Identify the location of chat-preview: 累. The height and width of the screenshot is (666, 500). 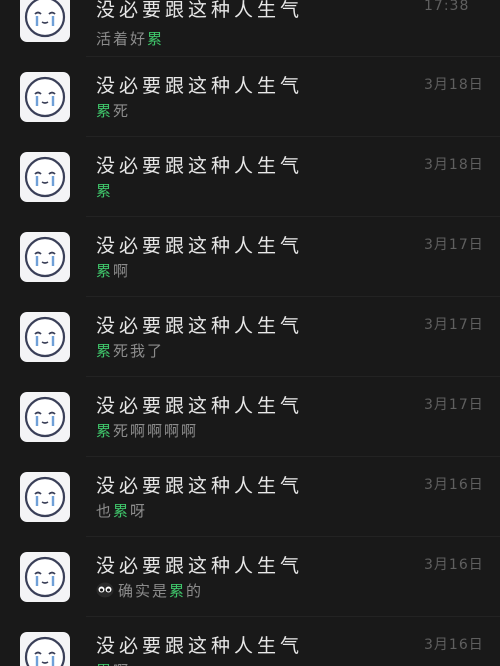
(104, 190).